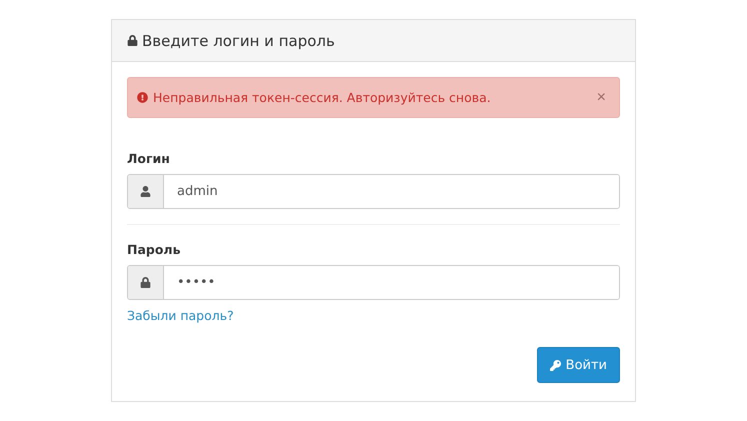  I want to click on field-label: Пароль, so click(153, 249).